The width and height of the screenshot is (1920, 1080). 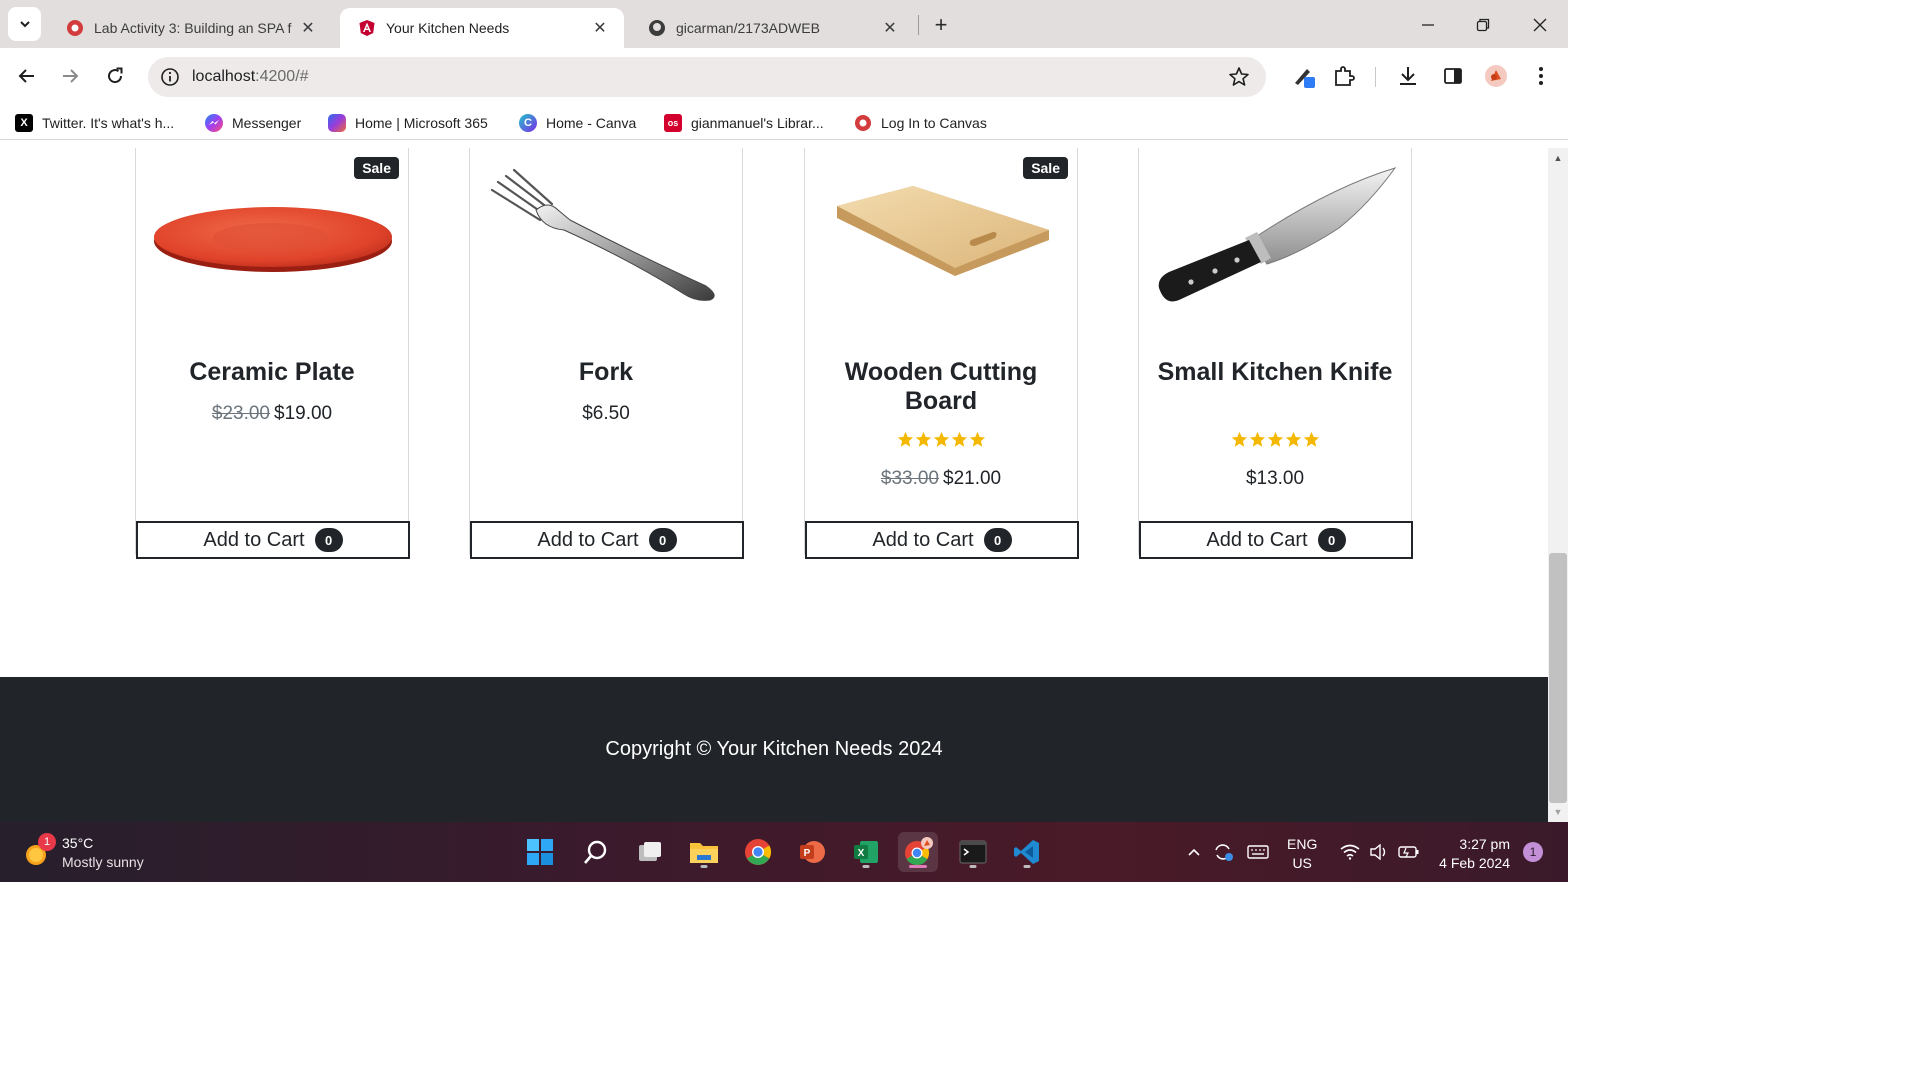 What do you see at coordinates (973, 852) in the screenshot?
I see `terminal-app` at bounding box center [973, 852].